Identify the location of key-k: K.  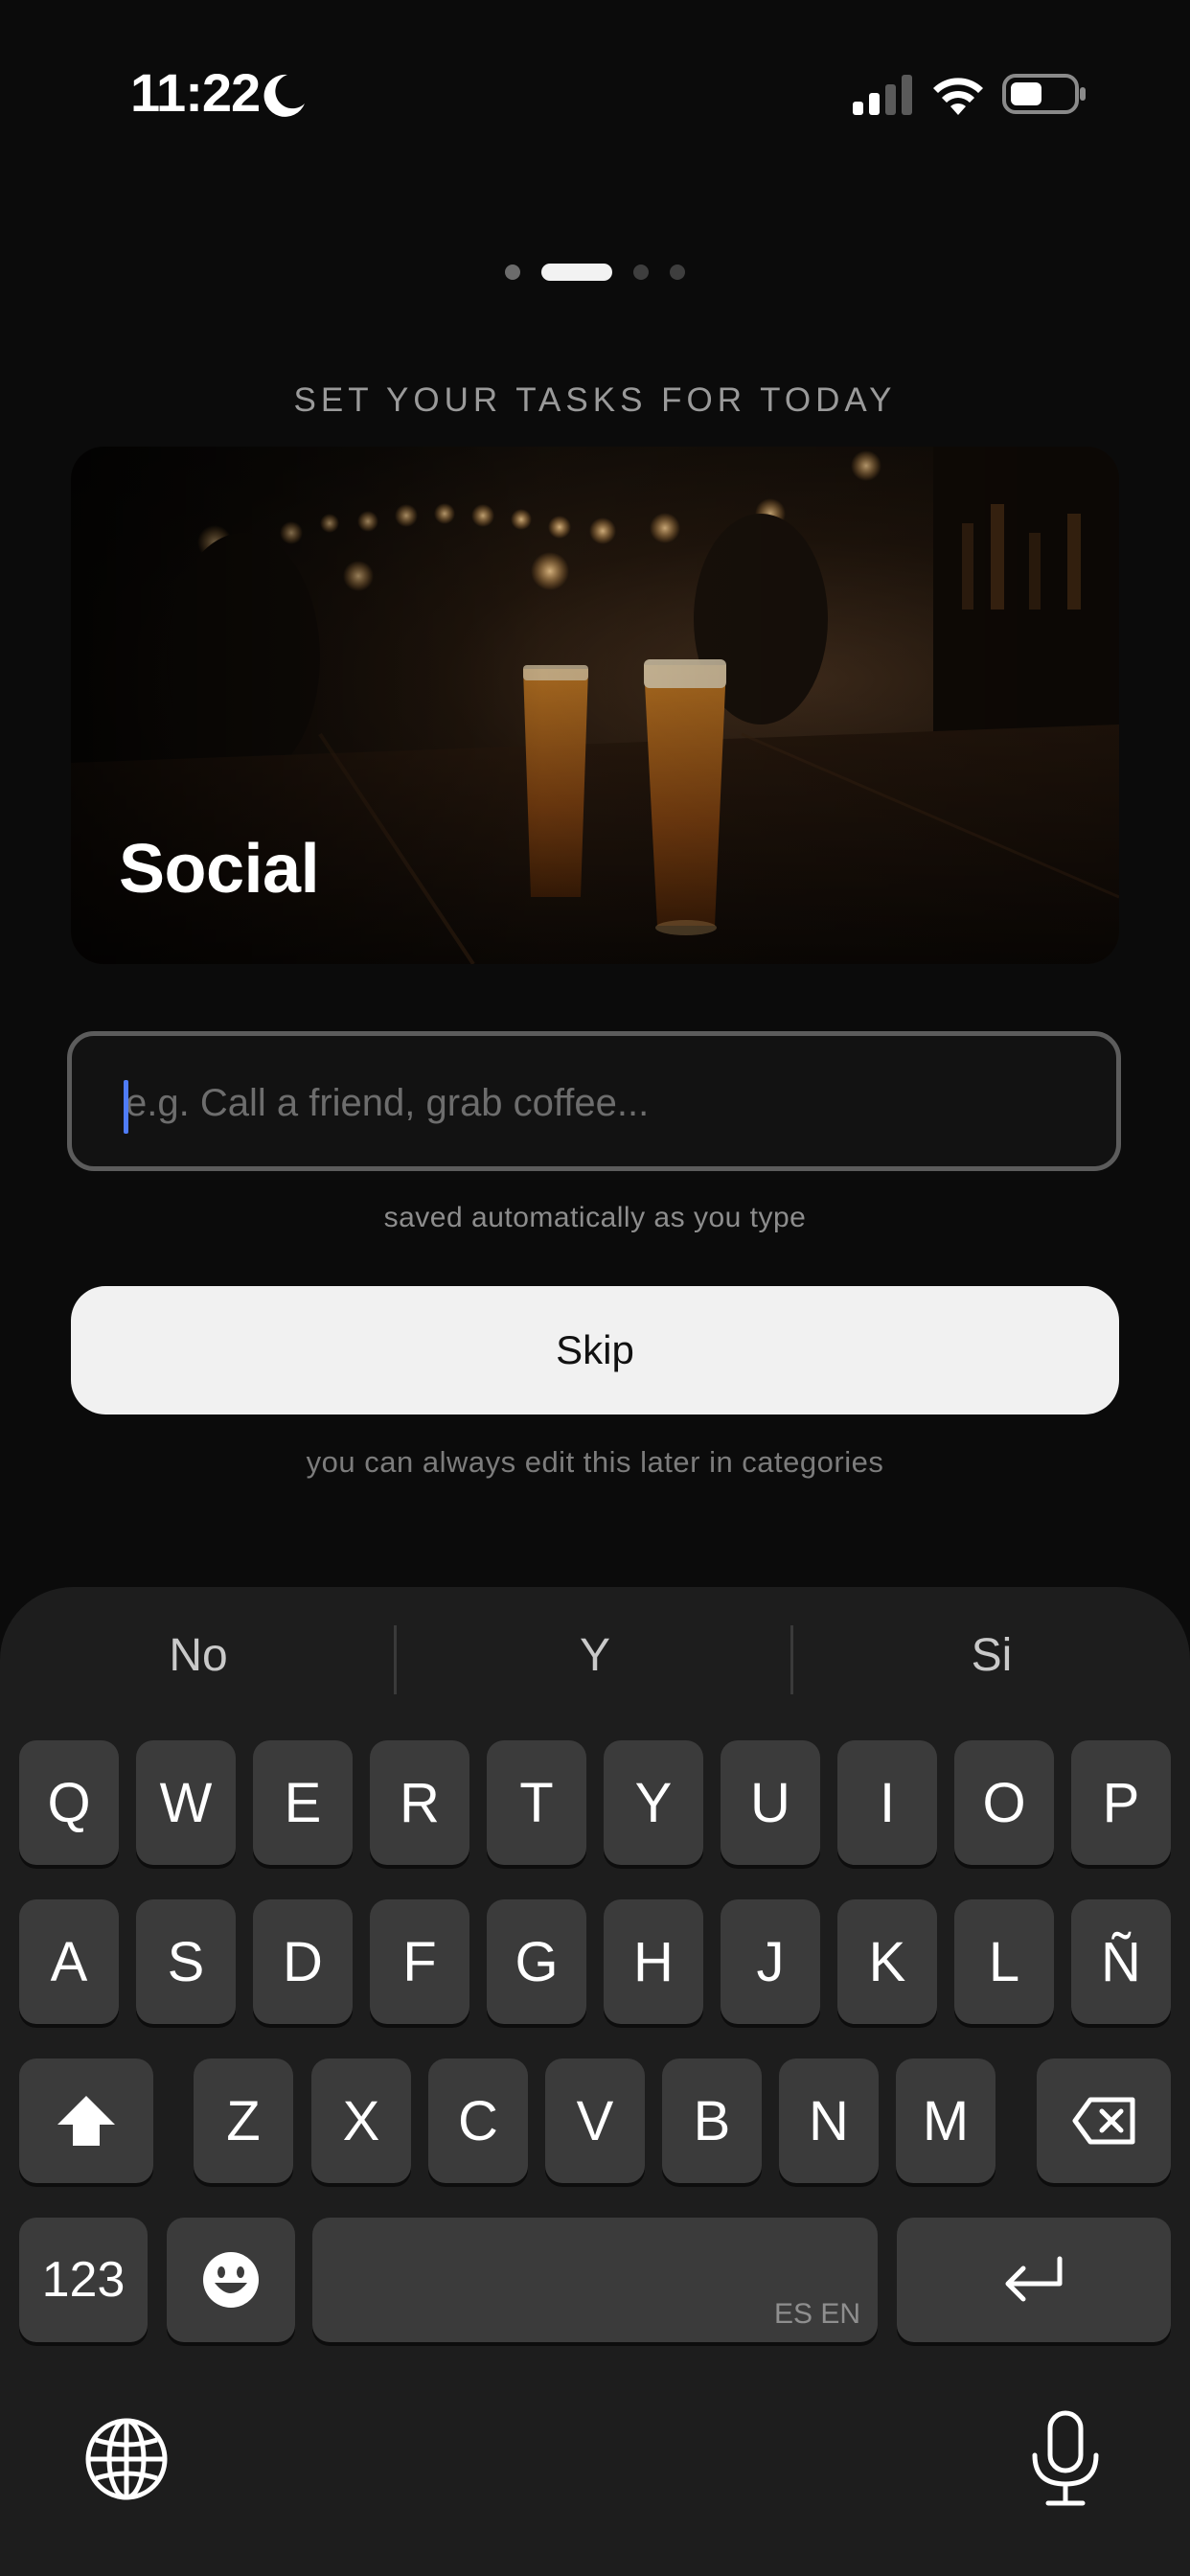
(887, 1961).